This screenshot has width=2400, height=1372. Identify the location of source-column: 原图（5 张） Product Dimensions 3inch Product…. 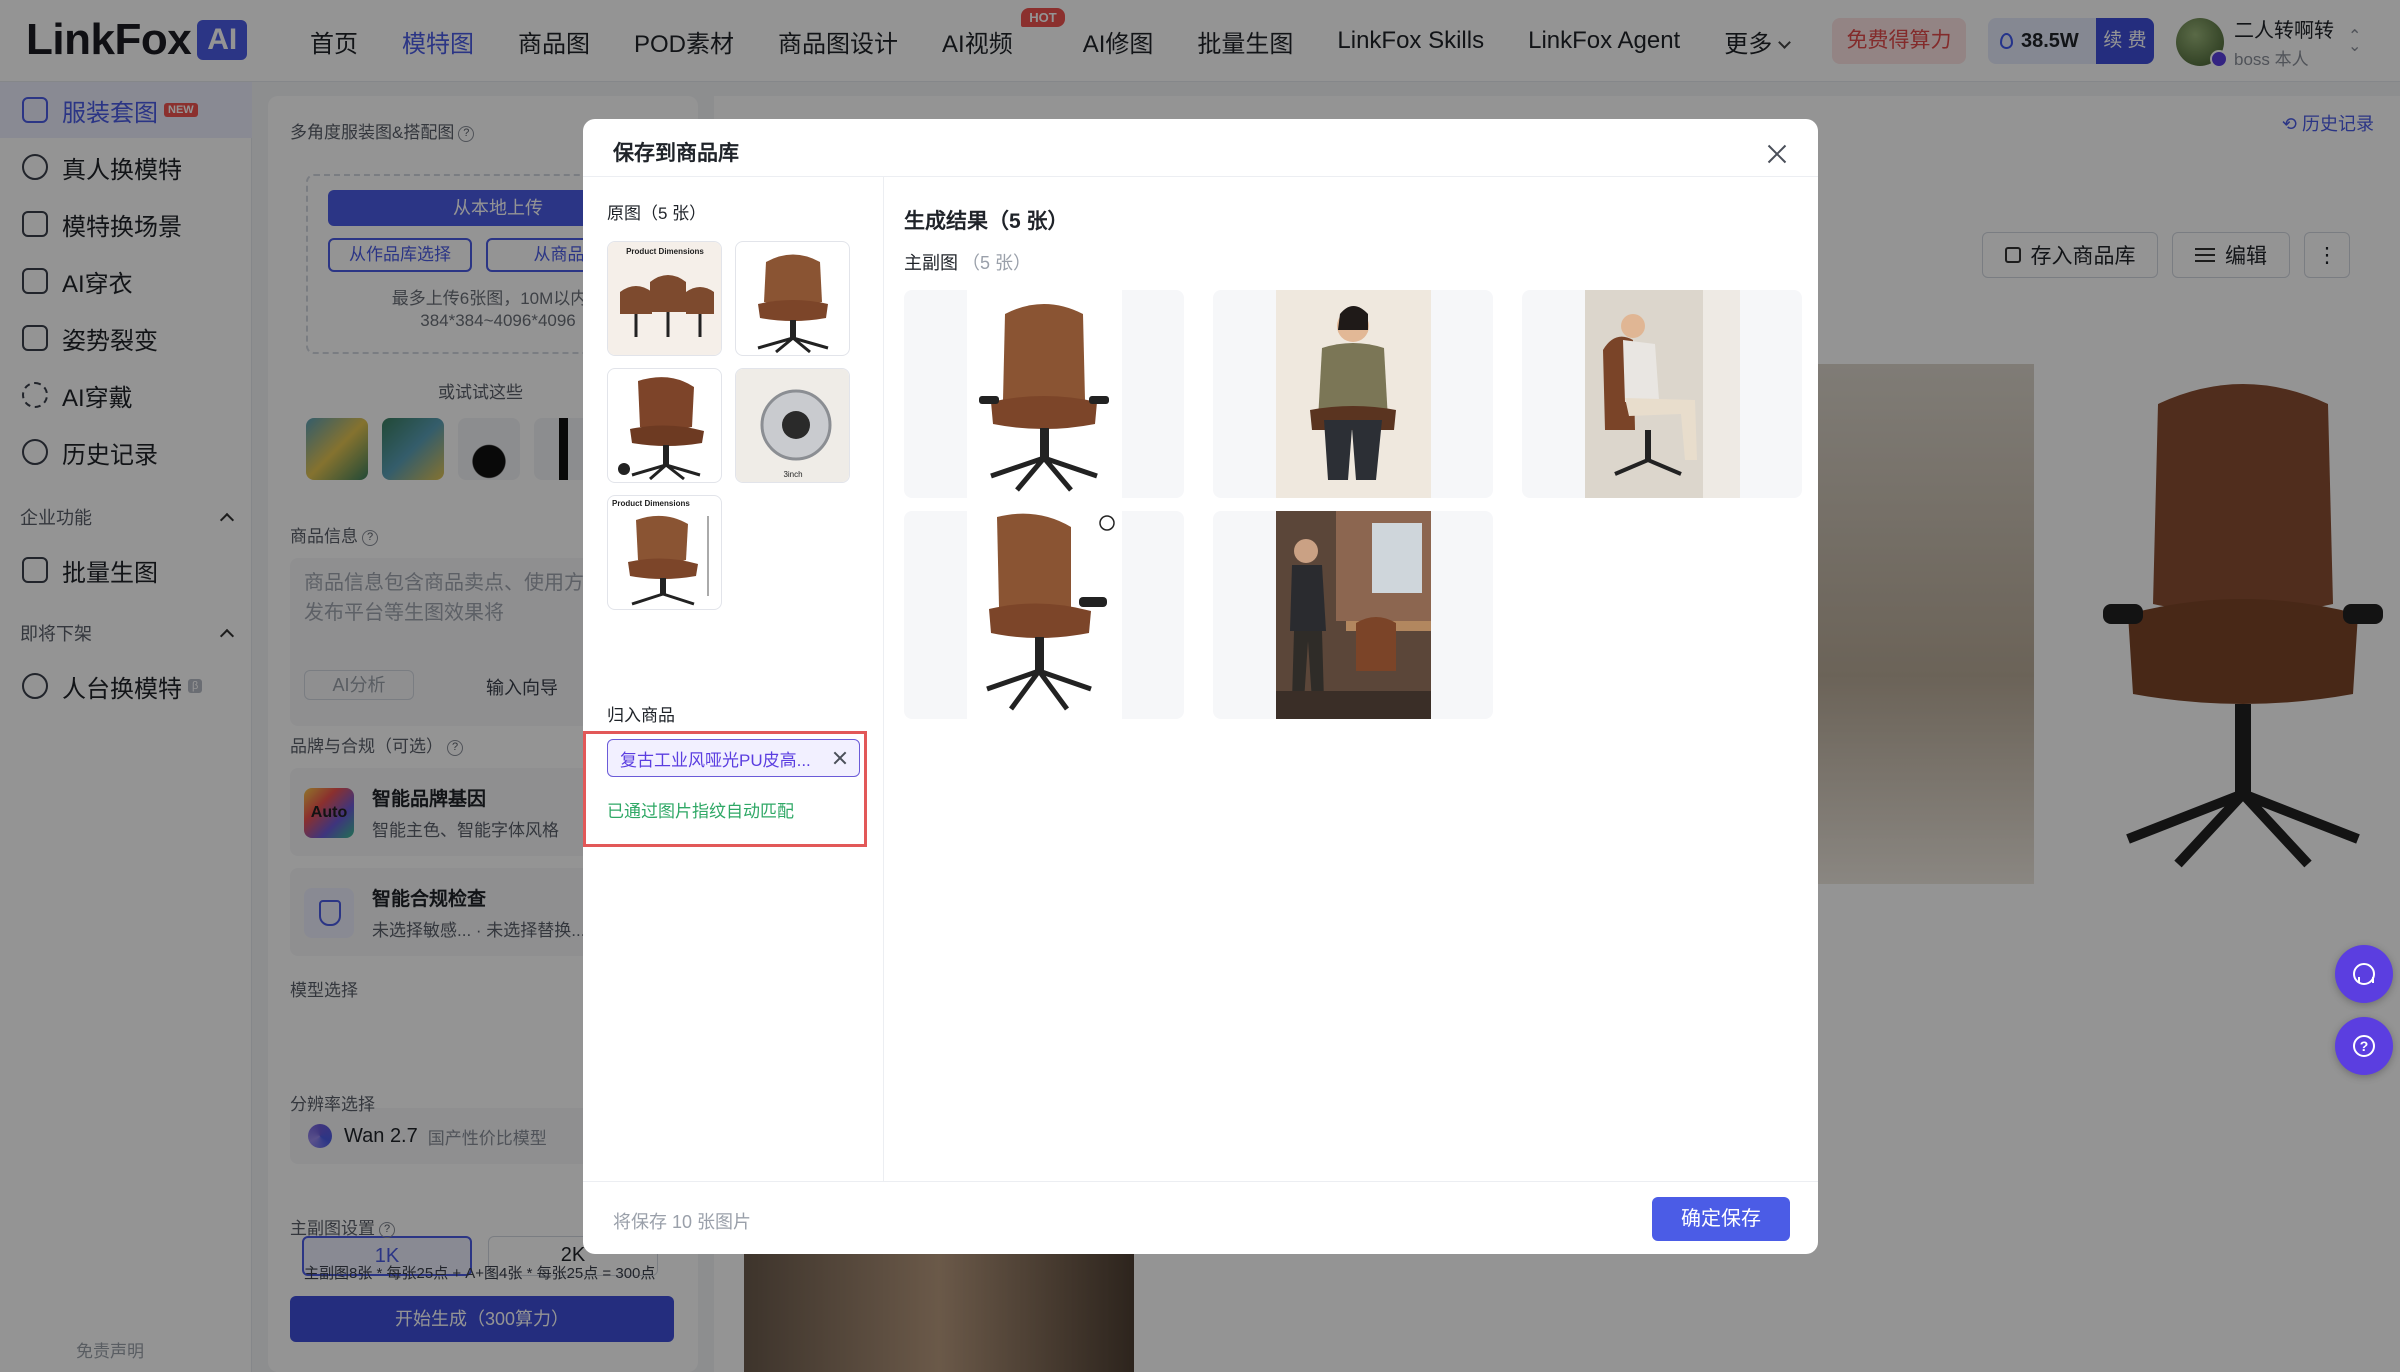
(733, 679).